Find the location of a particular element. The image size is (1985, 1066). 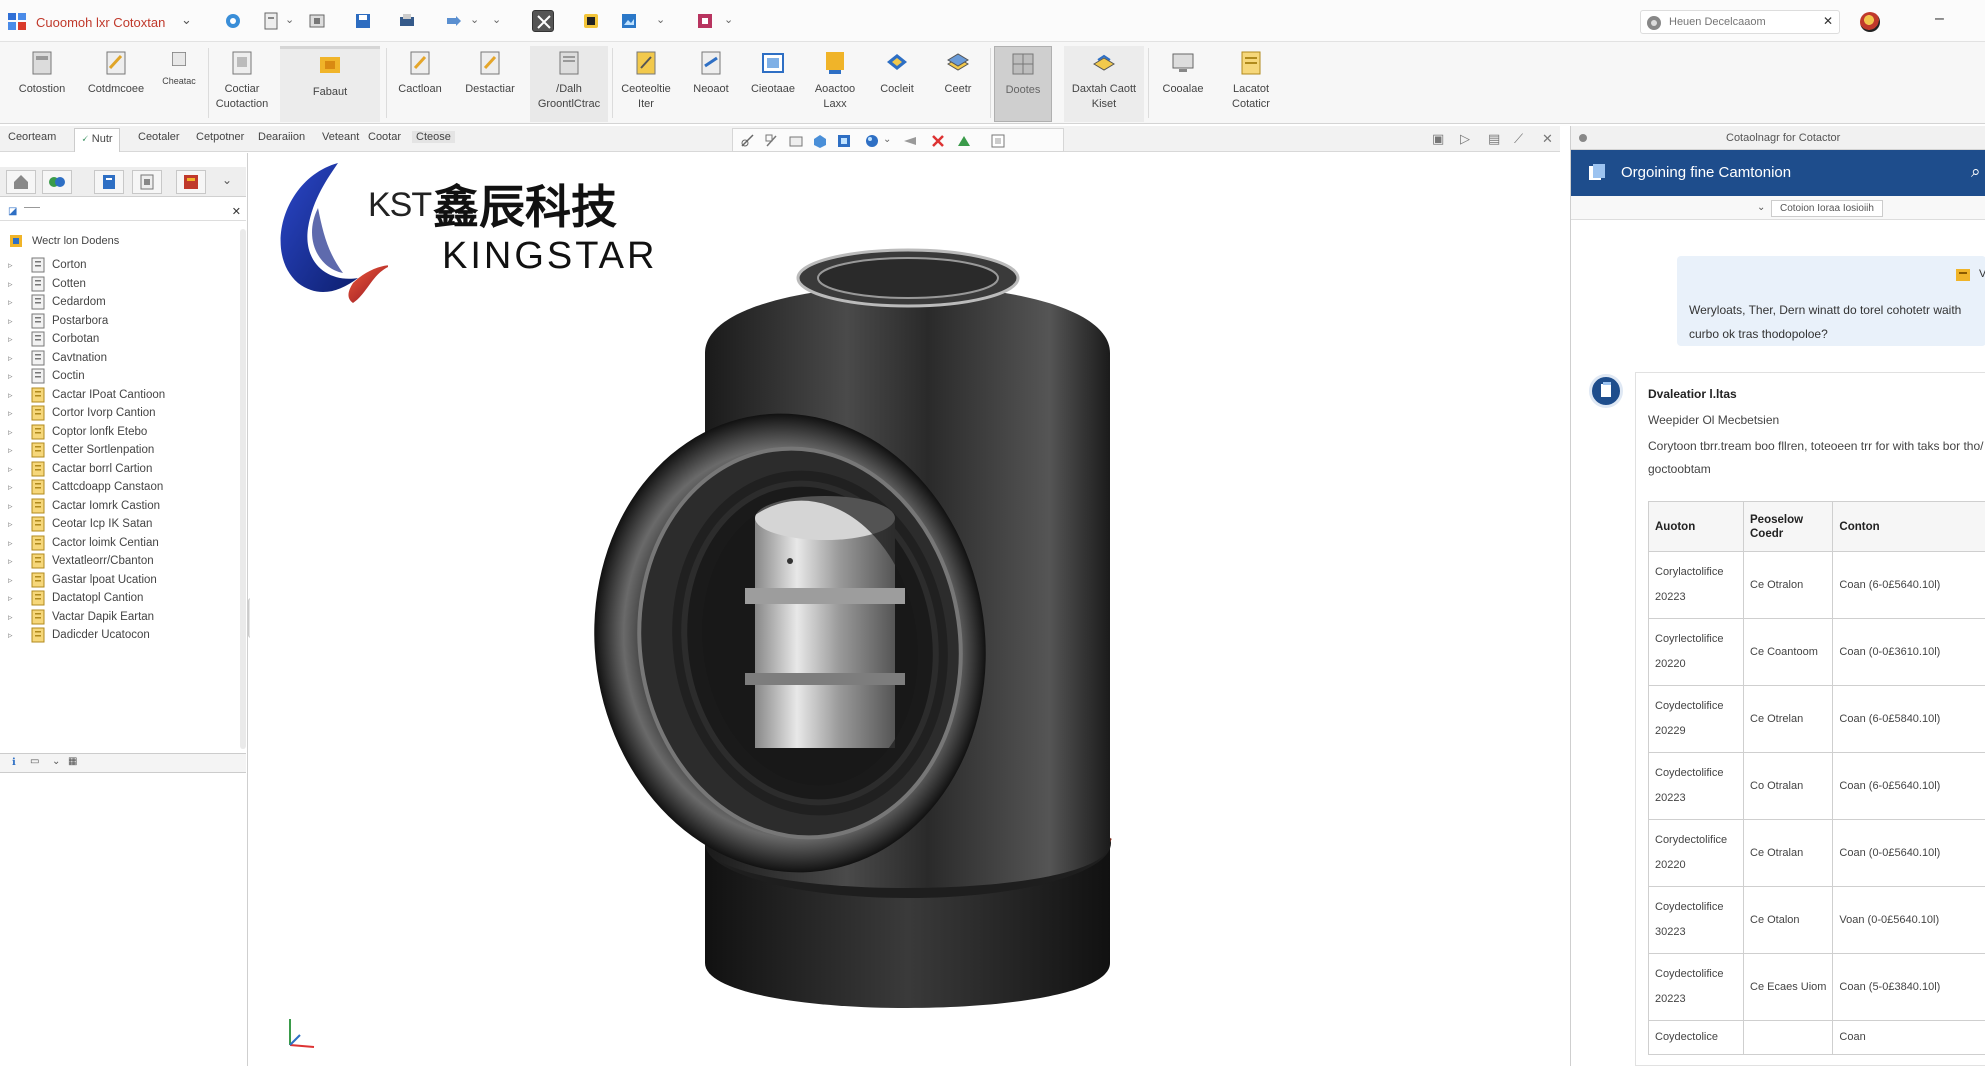

display-tab is located at coordinates (191, 182).